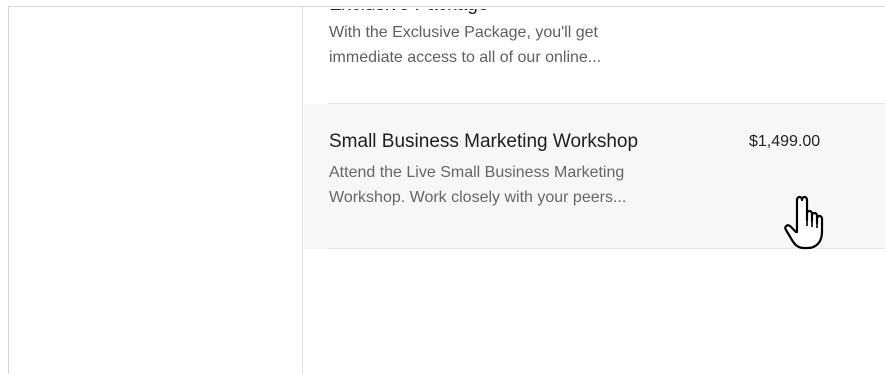 The image size is (885, 374). What do you see at coordinates (785, 141) in the screenshot?
I see `product-price: $1,499.00` at bounding box center [785, 141].